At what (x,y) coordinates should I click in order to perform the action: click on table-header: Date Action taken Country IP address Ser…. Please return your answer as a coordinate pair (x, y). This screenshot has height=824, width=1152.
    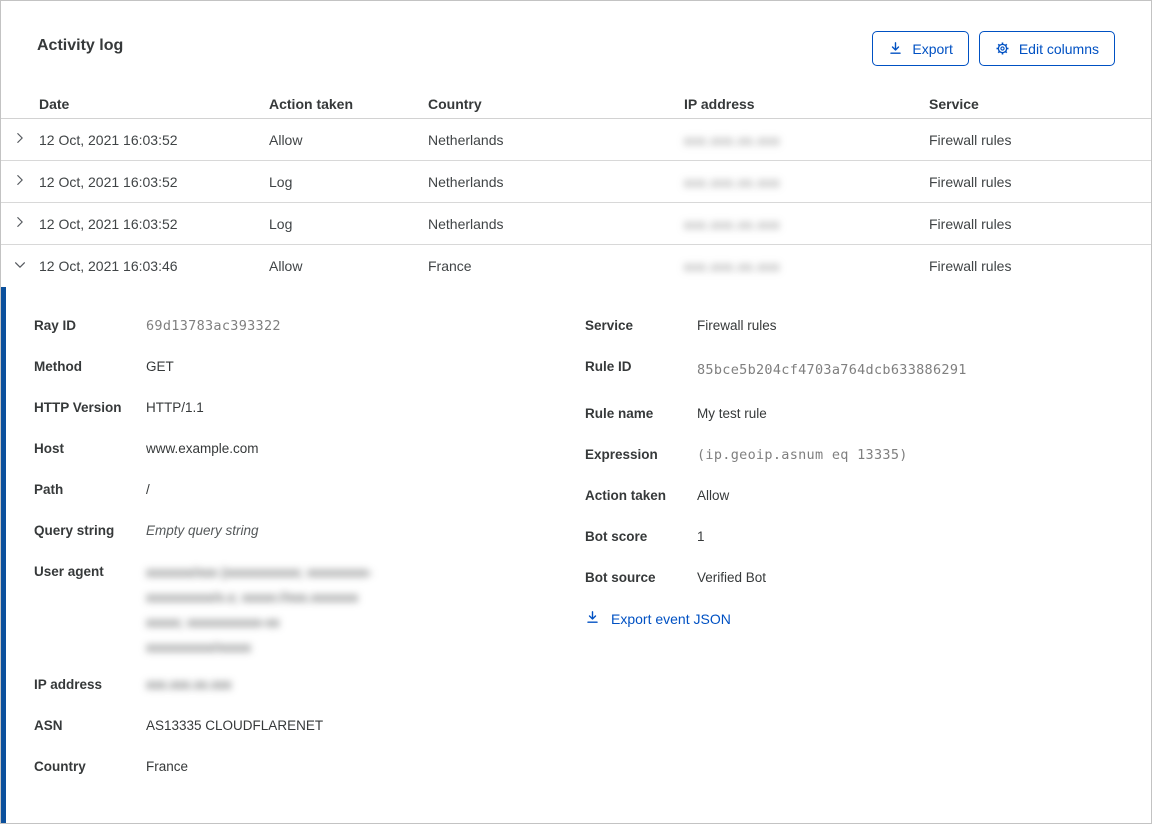
    Looking at the image, I should click on (576, 104).